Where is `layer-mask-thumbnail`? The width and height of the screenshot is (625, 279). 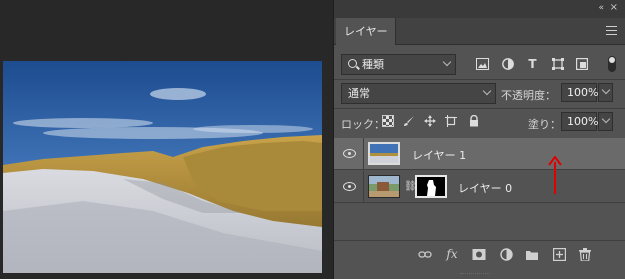
layer-mask-thumbnail is located at coordinates (431, 186).